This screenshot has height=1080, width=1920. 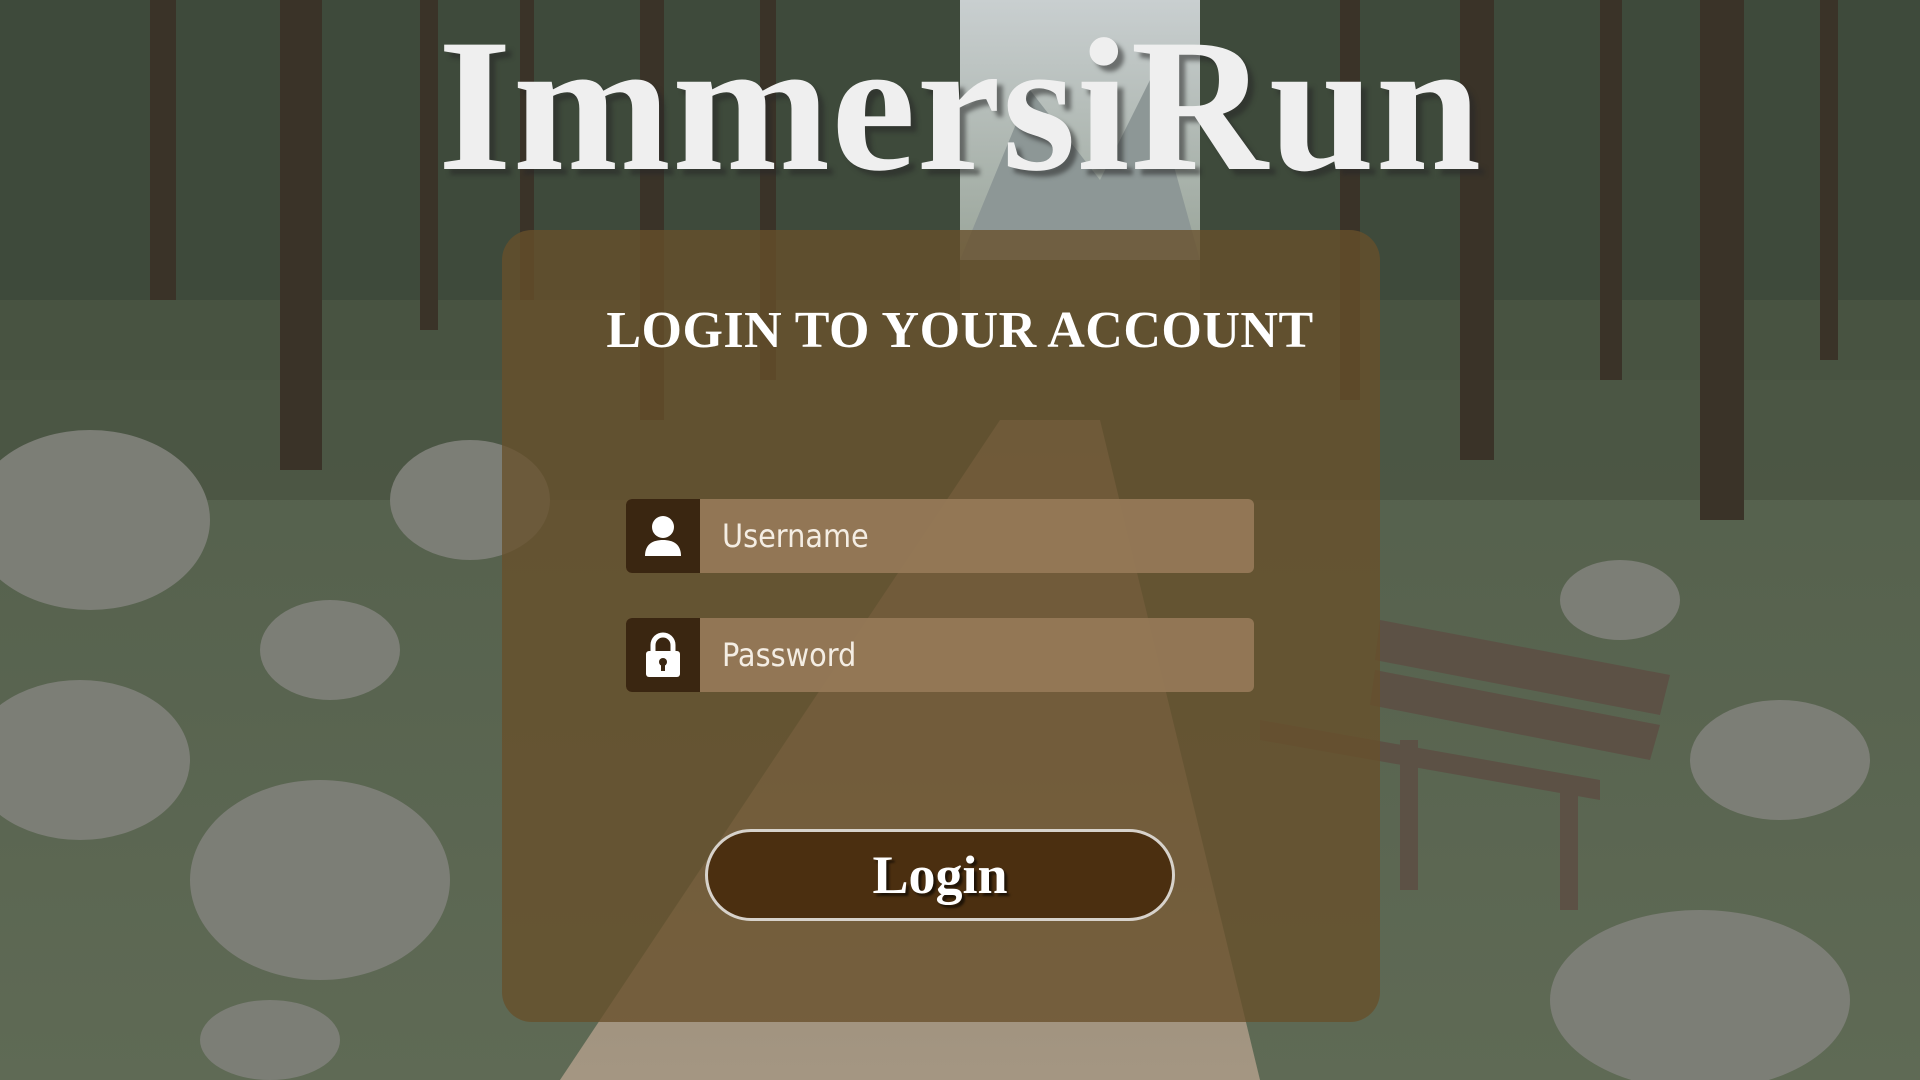 What do you see at coordinates (977, 655) in the screenshot?
I see `password-input` at bounding box center [977, 655].